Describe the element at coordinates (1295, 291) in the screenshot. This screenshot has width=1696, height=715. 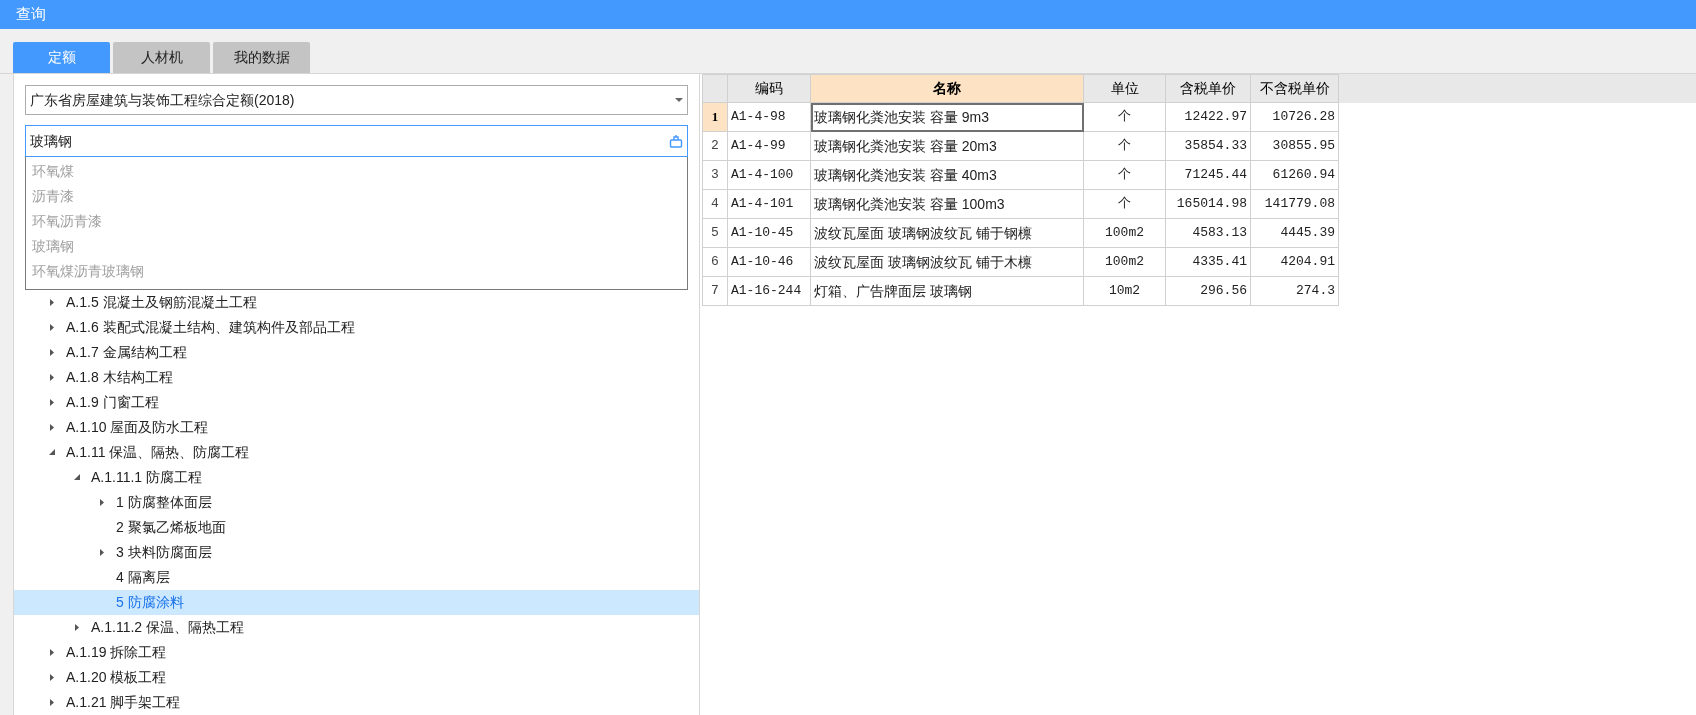
I see `table-cell: 274.3` at that location.